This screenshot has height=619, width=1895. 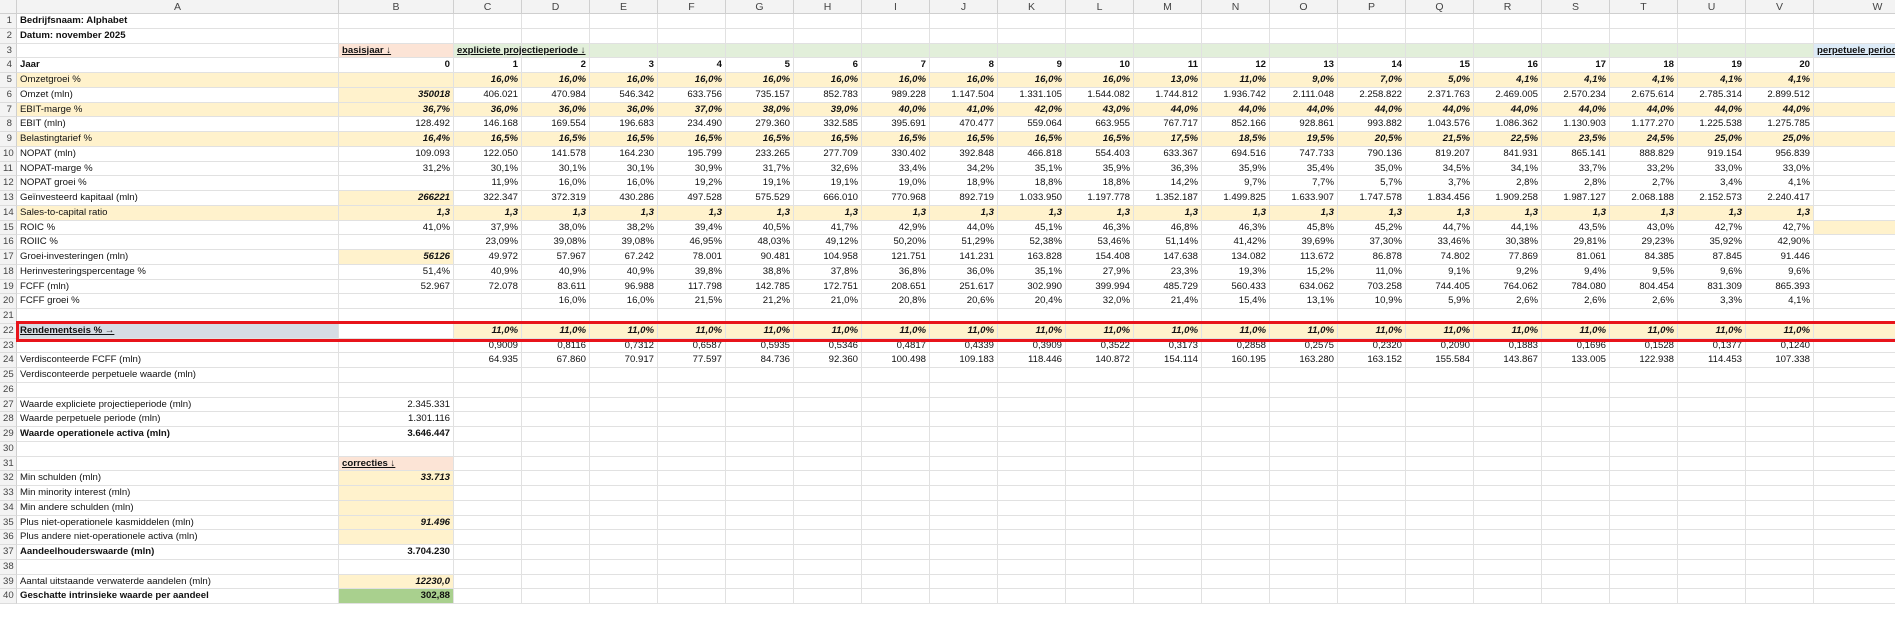 I want to click on cell-r13: 1.909.258, so click(x=1508, y=198).